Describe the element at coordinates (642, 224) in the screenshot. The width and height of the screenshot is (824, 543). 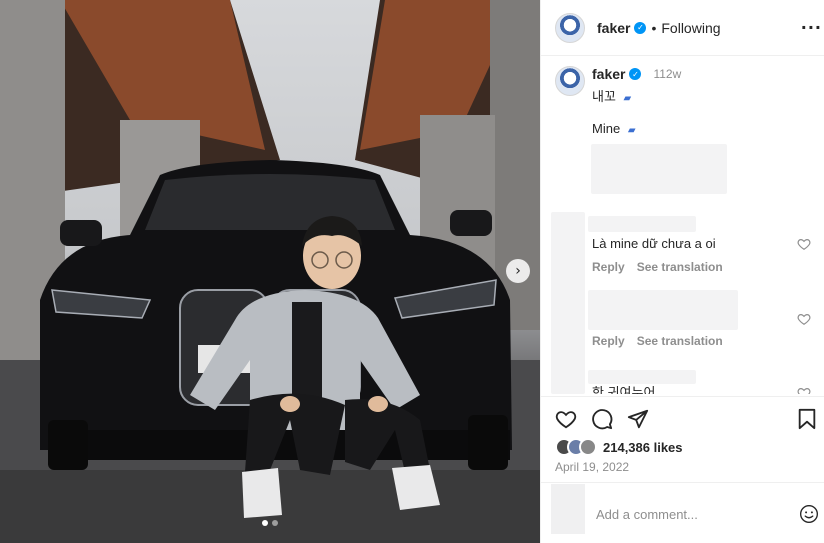
I see `redacted-username` at that location.